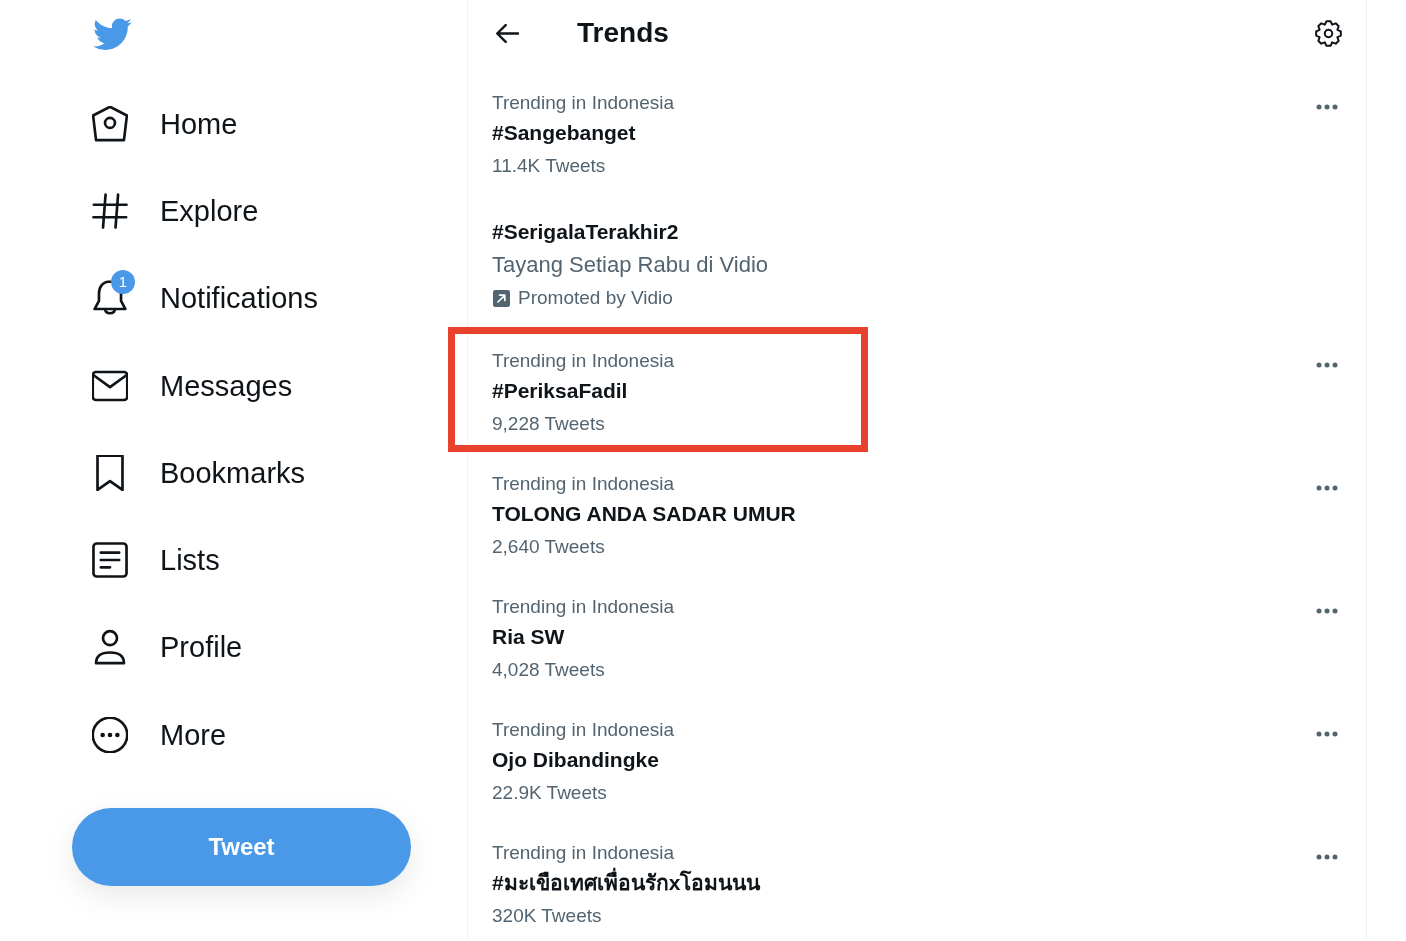 Image resolution: width=1406 pixels, height=941 pixels. Describe the element at coordinates (630, 265) in the screenshot. I see `promo-description: Tayang Setiap Rabu di Vidio` at that location.